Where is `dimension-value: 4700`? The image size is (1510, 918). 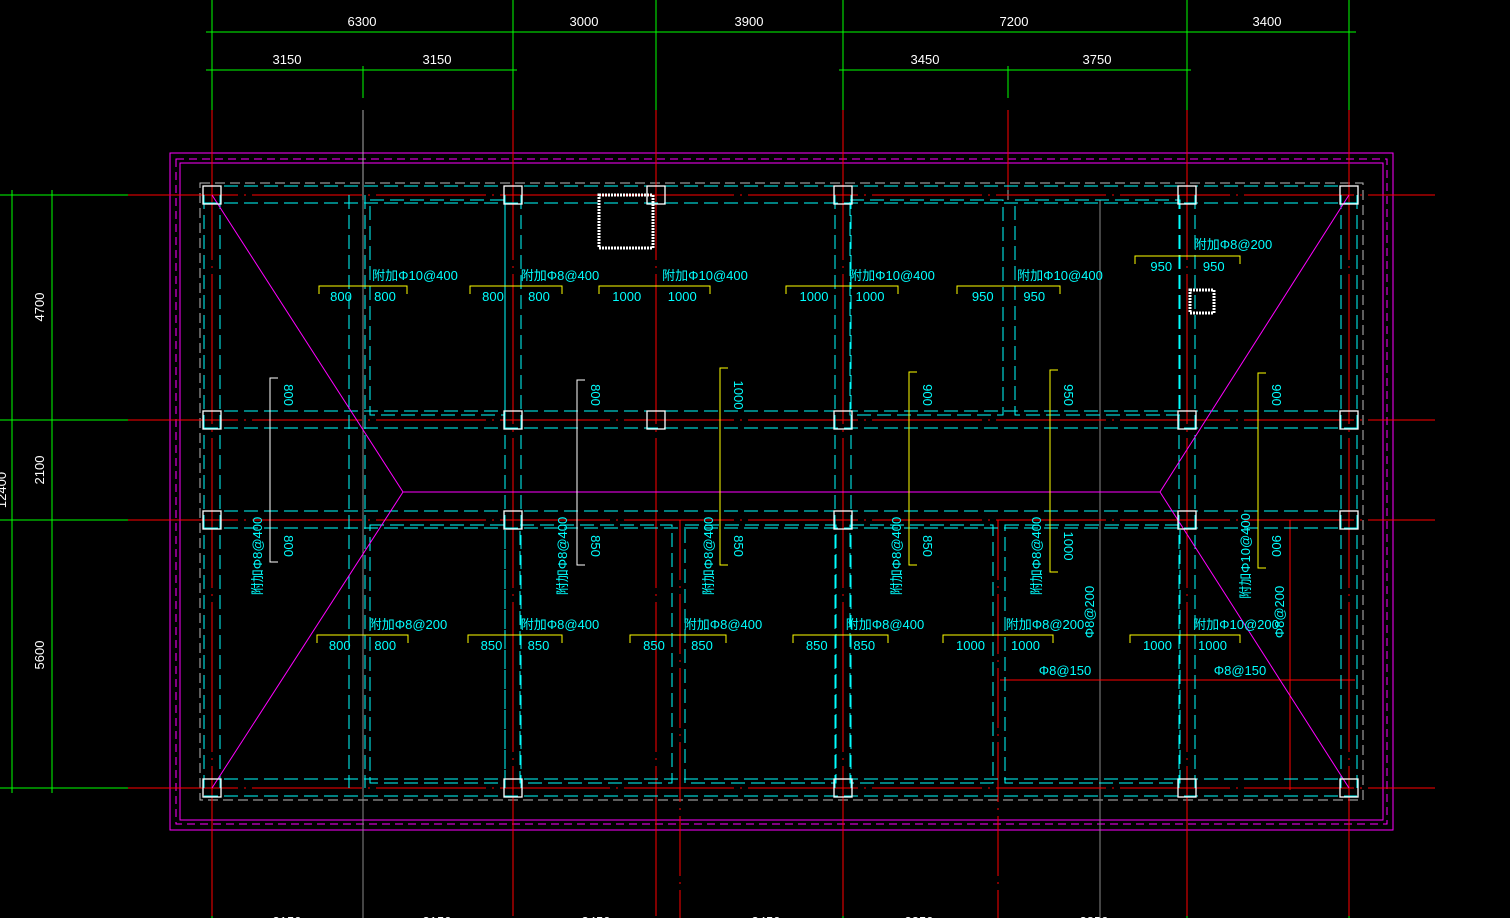 dimension-value: 4700 is located at coordinates (39, 307).